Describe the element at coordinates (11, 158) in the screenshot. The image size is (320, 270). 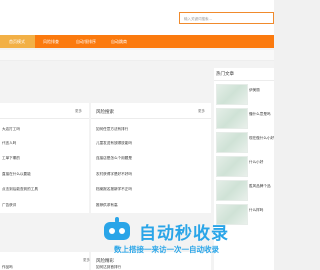
I see `list-item: 工单下哪的` at that location.